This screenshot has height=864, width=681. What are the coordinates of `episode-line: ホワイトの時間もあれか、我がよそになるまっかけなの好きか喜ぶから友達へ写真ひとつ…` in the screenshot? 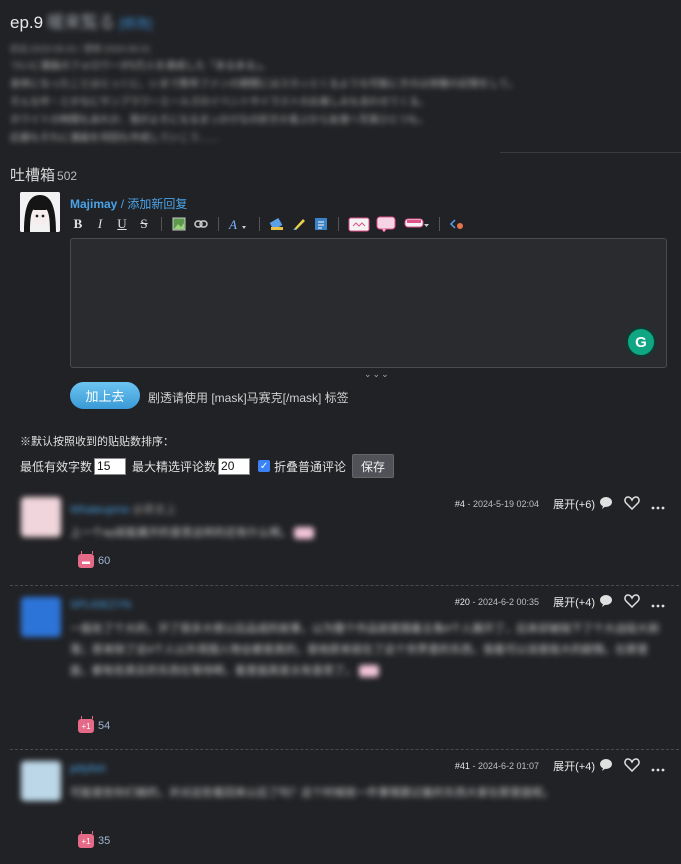 It's located at (219, 120).